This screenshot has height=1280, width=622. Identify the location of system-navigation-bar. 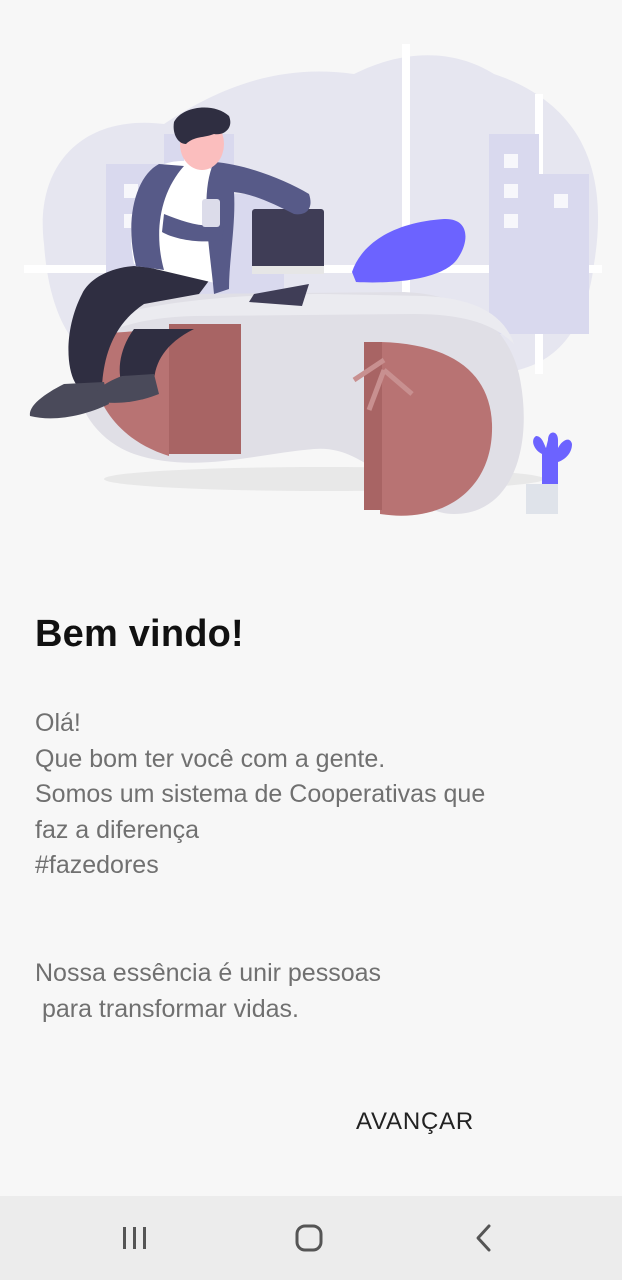
(311, 1238).